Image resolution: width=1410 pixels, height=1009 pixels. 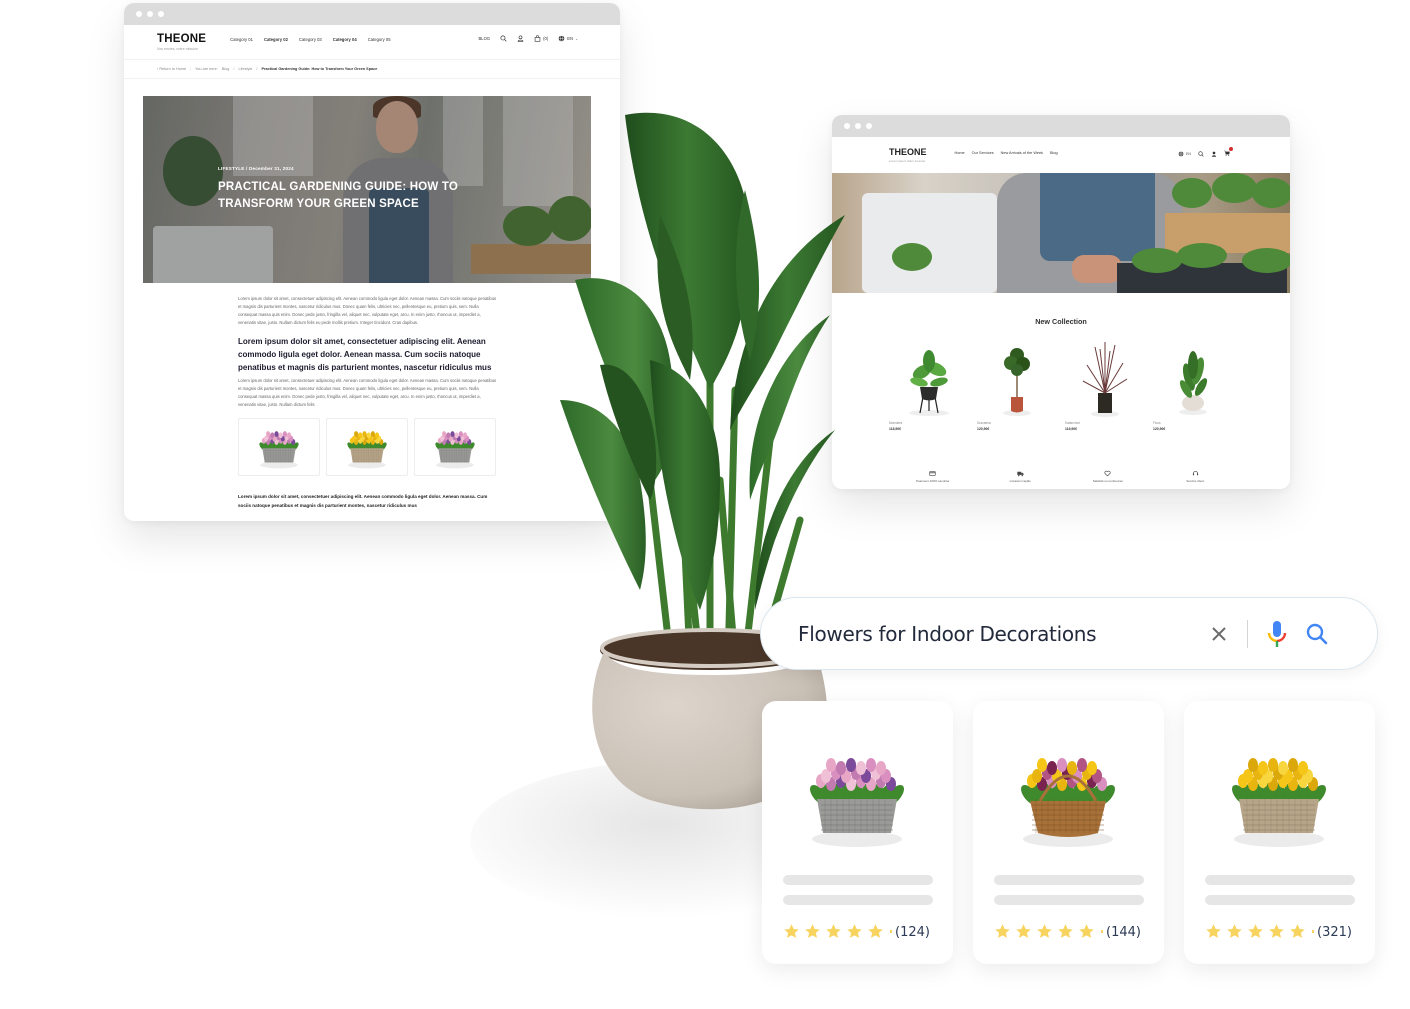 What do you see at coordinates (1054, 153) in the screenshot?
I see `nav-blog: Blog` at bounding box center [1054, 153].